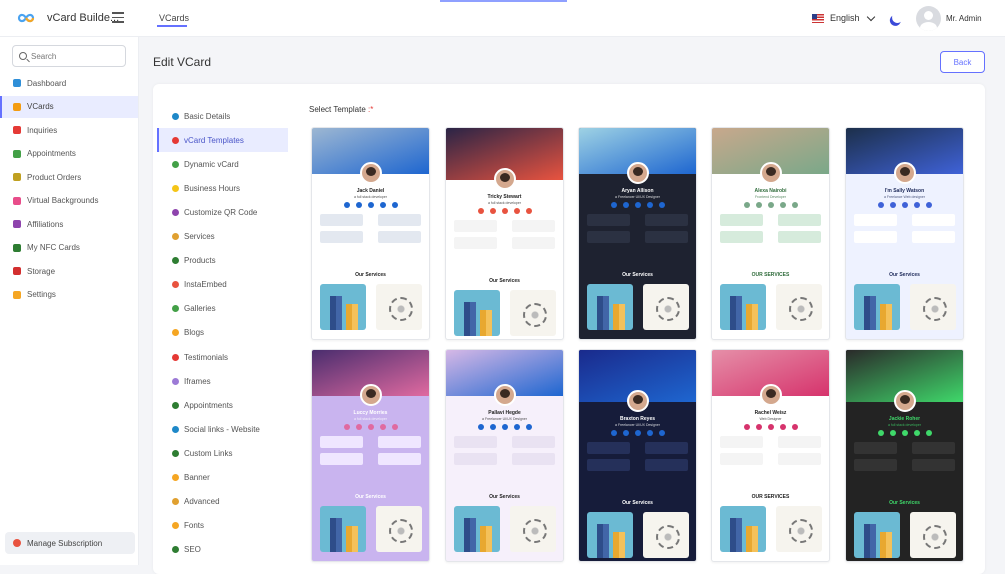  I want to click on sidebar-item-label: Inquiries, so click(42, 130).